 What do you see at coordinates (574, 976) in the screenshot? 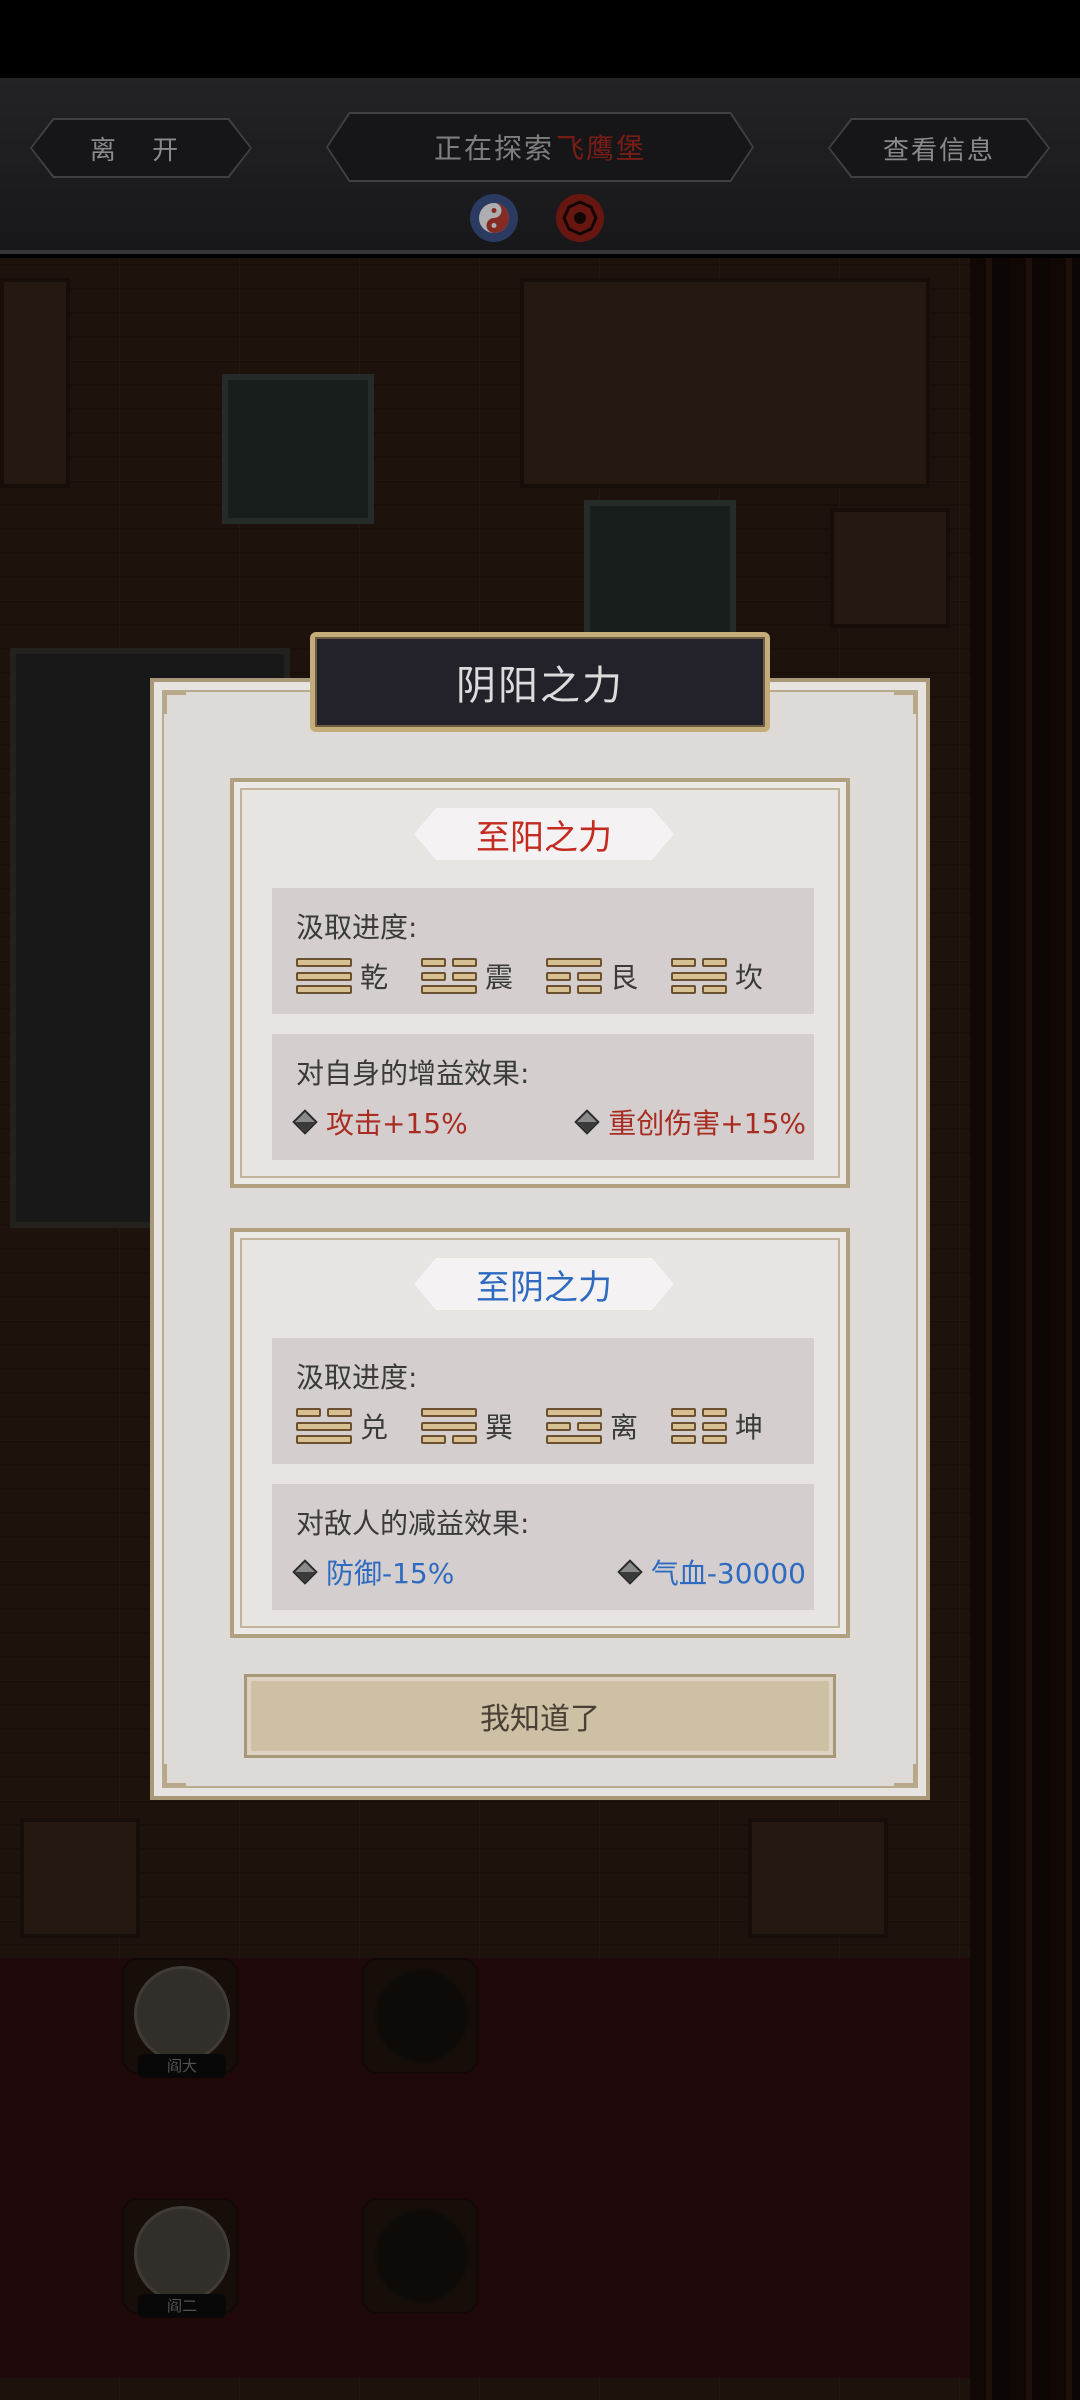
I see `trigram-gen-icon` at bounding box center [574, 976].